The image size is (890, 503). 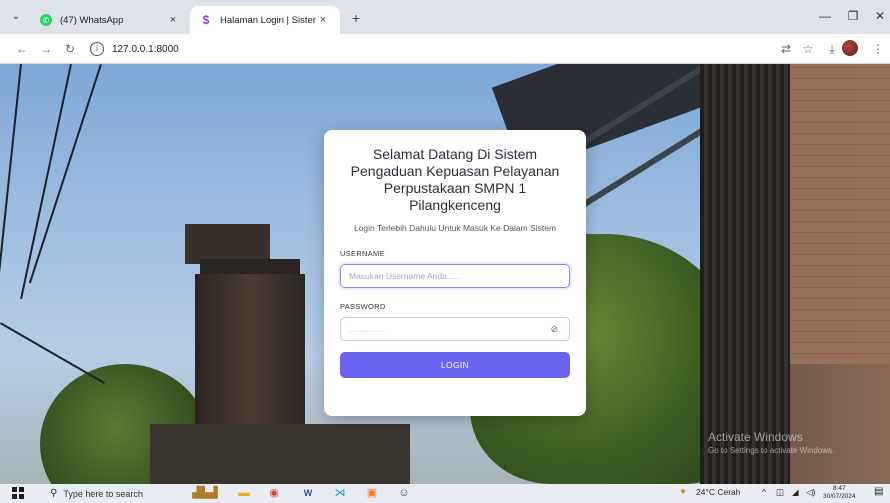 What do you see at coordinates (832, 49) in the screenshot?
I see `download-icon: ⤓` at bounding box center [832, 49].